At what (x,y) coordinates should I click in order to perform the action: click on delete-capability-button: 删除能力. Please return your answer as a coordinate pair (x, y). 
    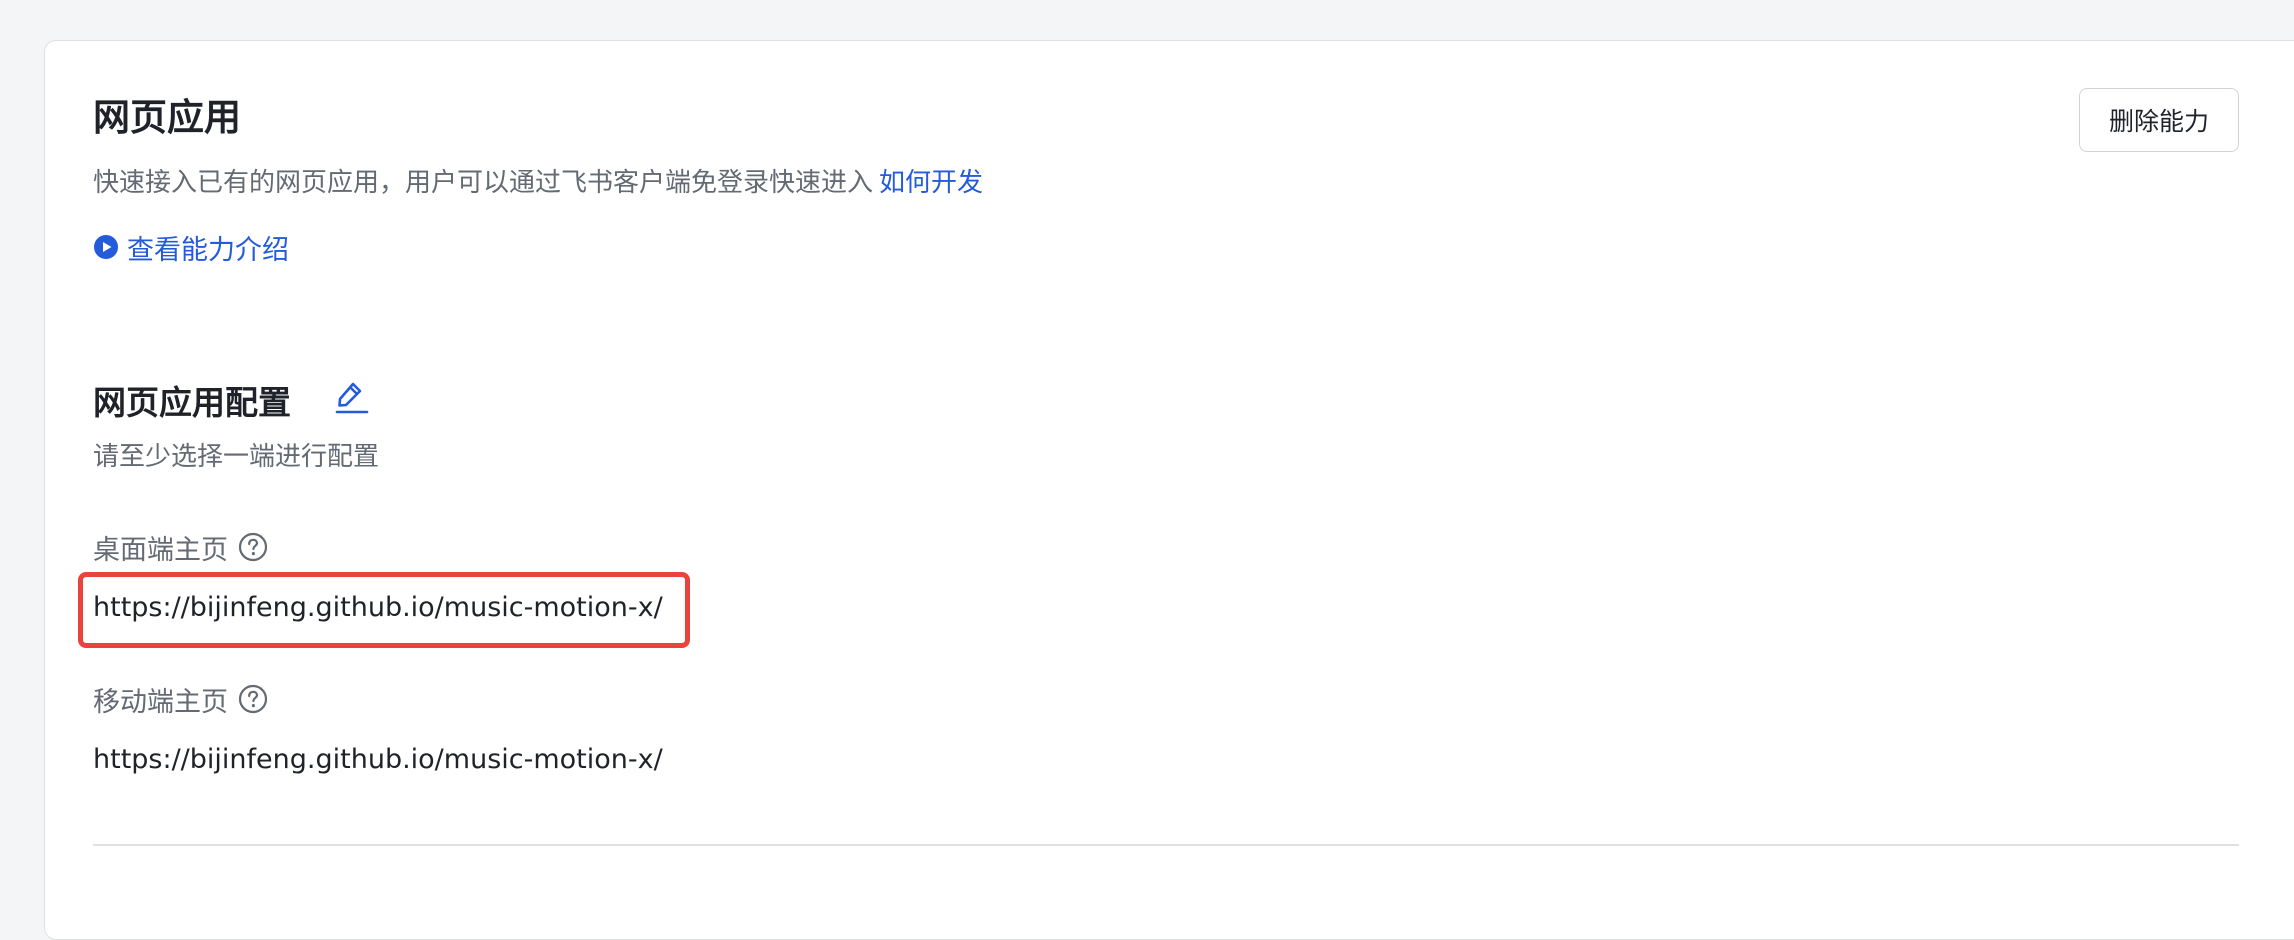
    Looking at the image, I should click on (2159, 120).